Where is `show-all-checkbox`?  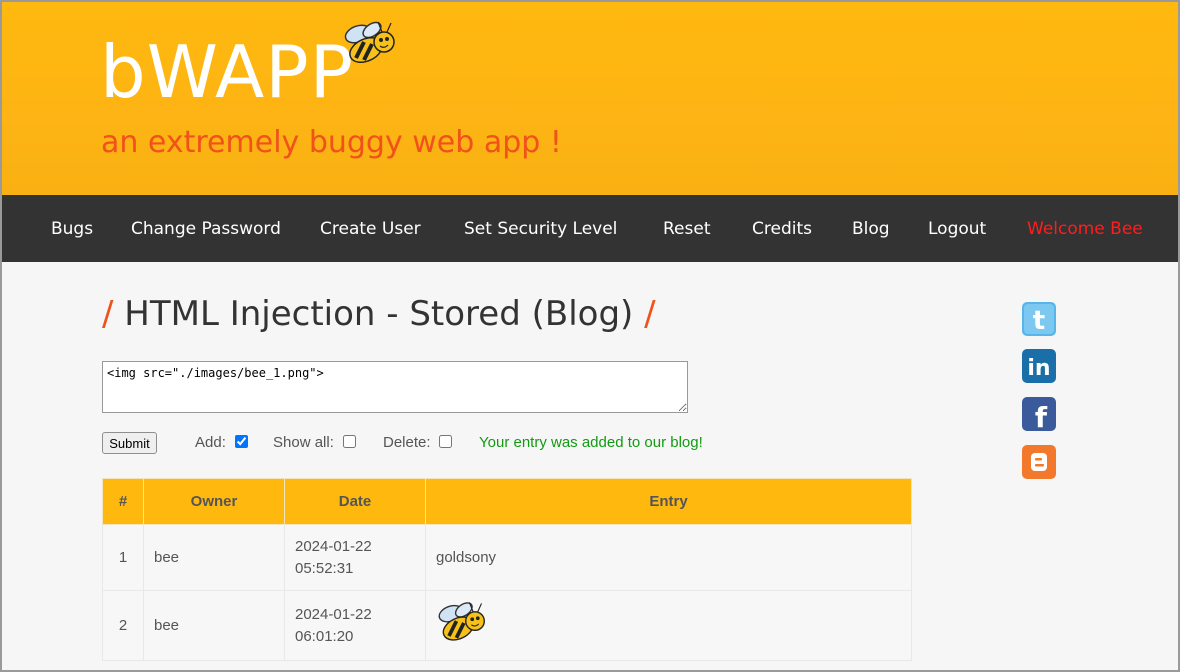
show-all-checkbox is located at coordinates (349, 441).